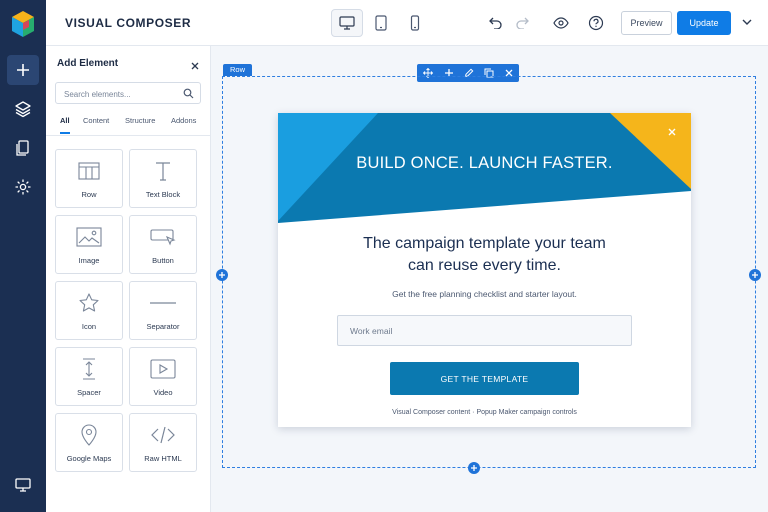 Image resolution: width=768 pixels, height=512 pixels. I want to click on star-icon, so click(89, 303).